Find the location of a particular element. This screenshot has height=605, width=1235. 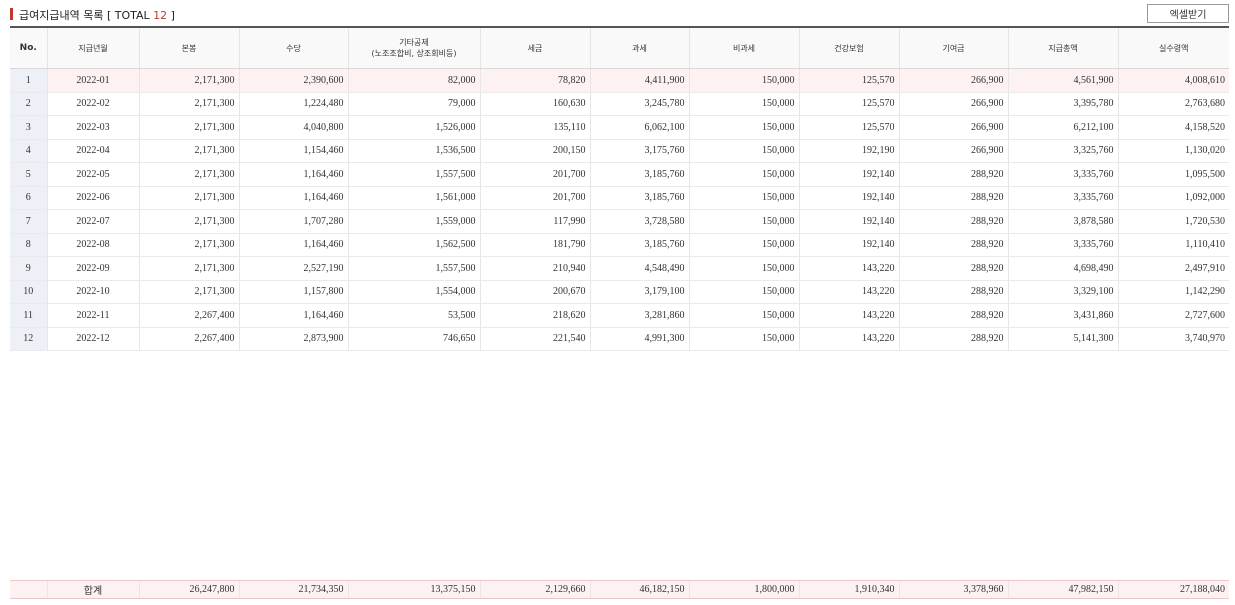

amount-cell: 192,140 is located at coordinates (848, 245).